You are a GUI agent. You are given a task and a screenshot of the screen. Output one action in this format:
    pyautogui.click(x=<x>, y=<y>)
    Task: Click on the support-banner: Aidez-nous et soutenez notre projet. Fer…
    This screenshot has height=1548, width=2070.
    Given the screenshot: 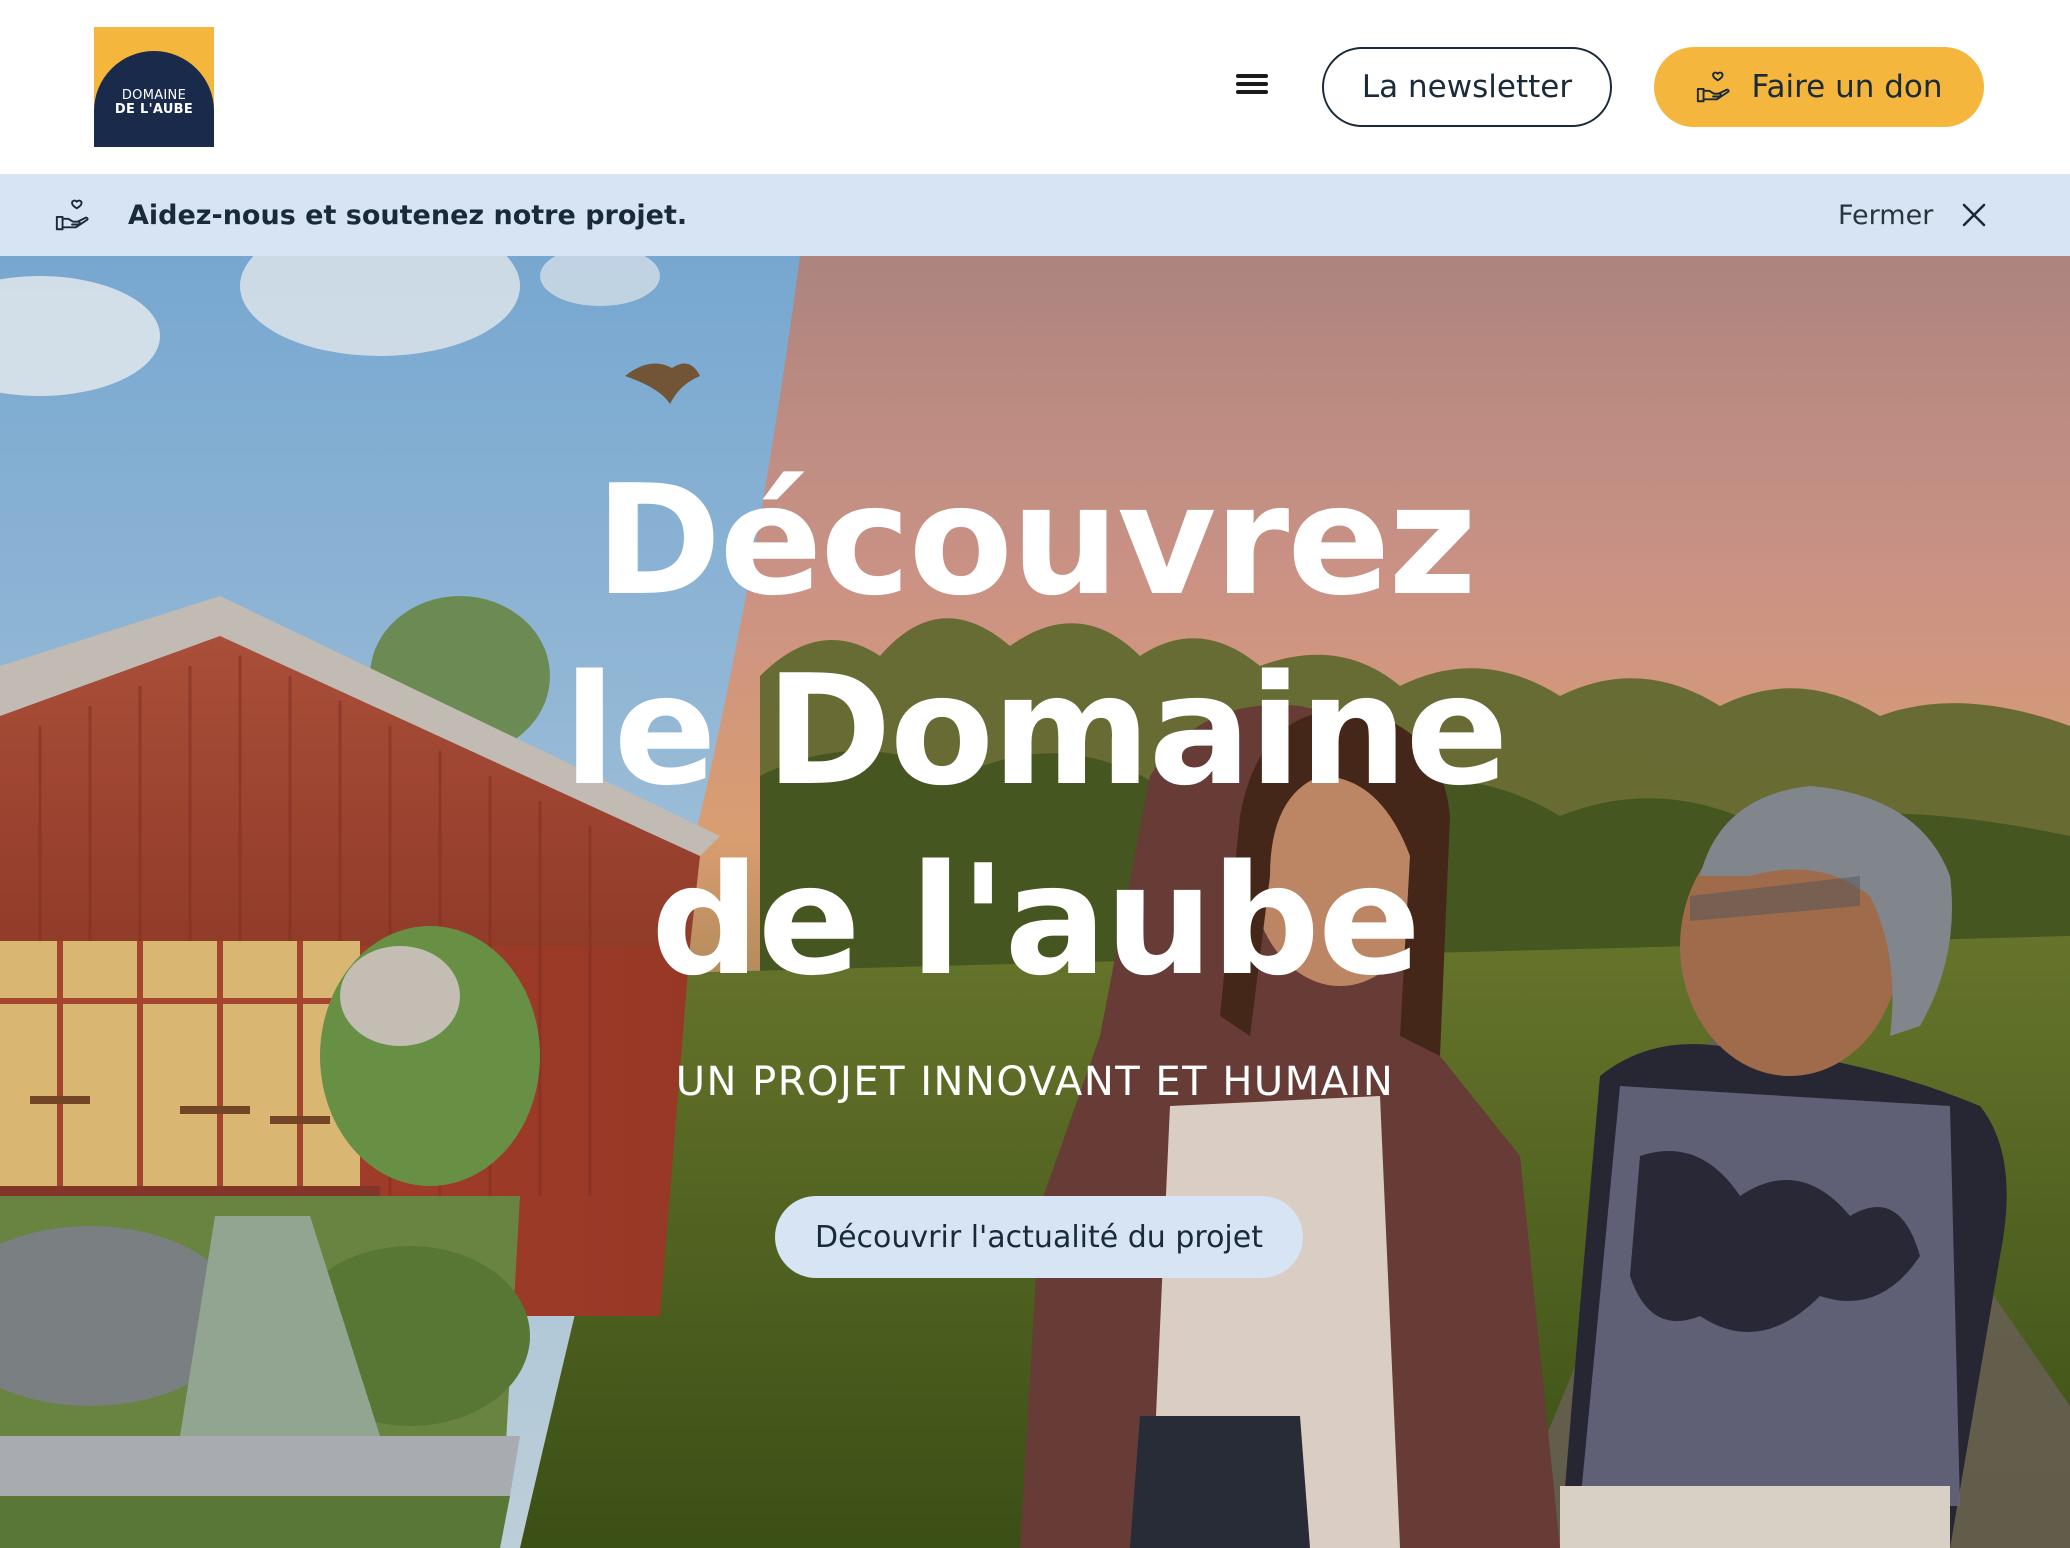 What is the action you would take?
    pyautogui.click(x=1035, y=215)
    